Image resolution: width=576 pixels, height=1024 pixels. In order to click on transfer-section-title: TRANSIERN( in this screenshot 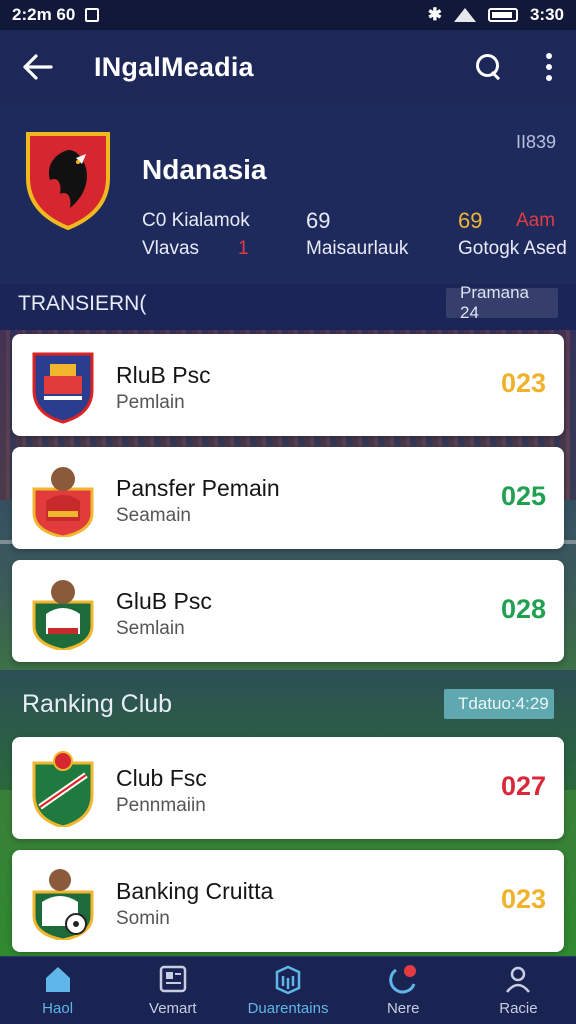, I will do `click(82, 303)`.